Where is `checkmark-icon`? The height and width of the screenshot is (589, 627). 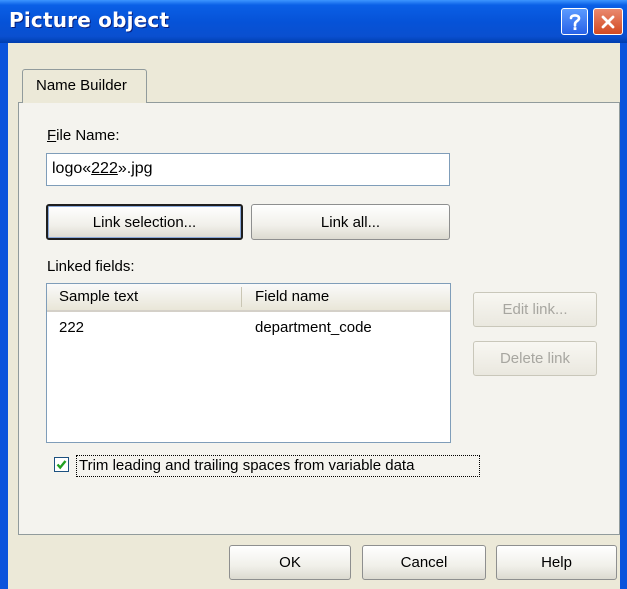 checkmark-icon is located at coordinates (61, 465).